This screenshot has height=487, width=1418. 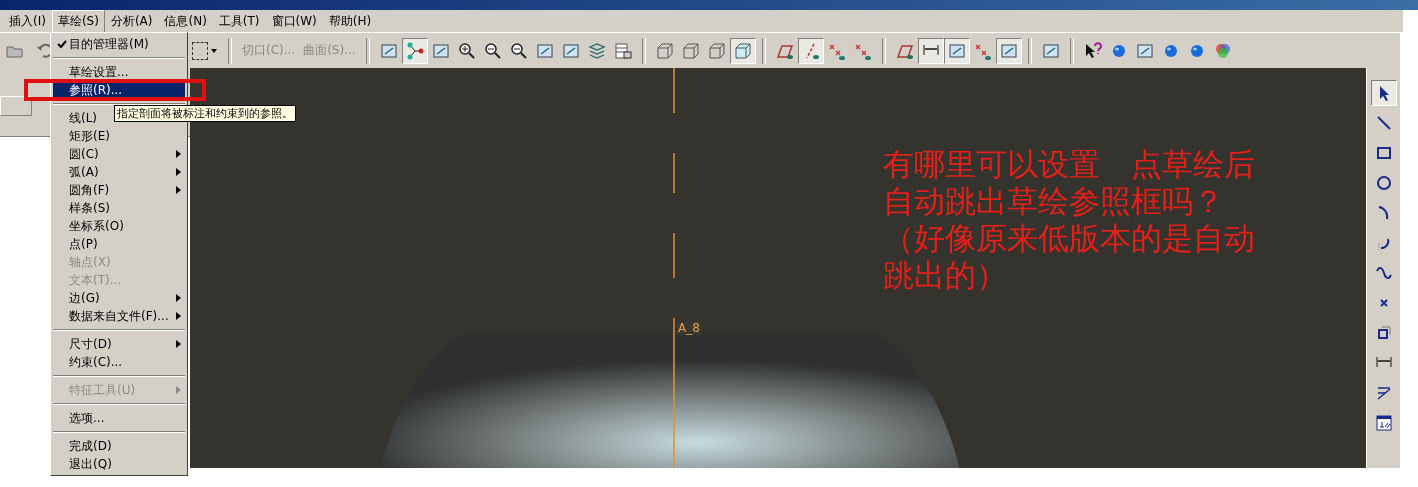 I want to click on layers-icon, so click(x=596, y=50).